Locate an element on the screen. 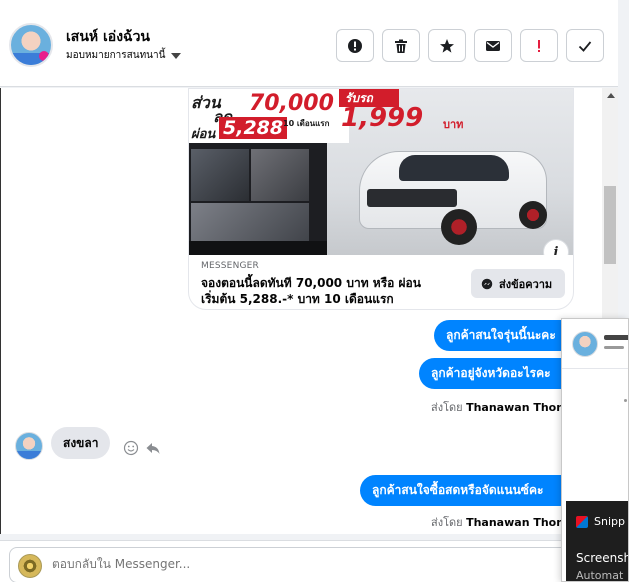 The width and height of the screenshot is (629, 582). follow-up-button is located at coordinates (539, 45).